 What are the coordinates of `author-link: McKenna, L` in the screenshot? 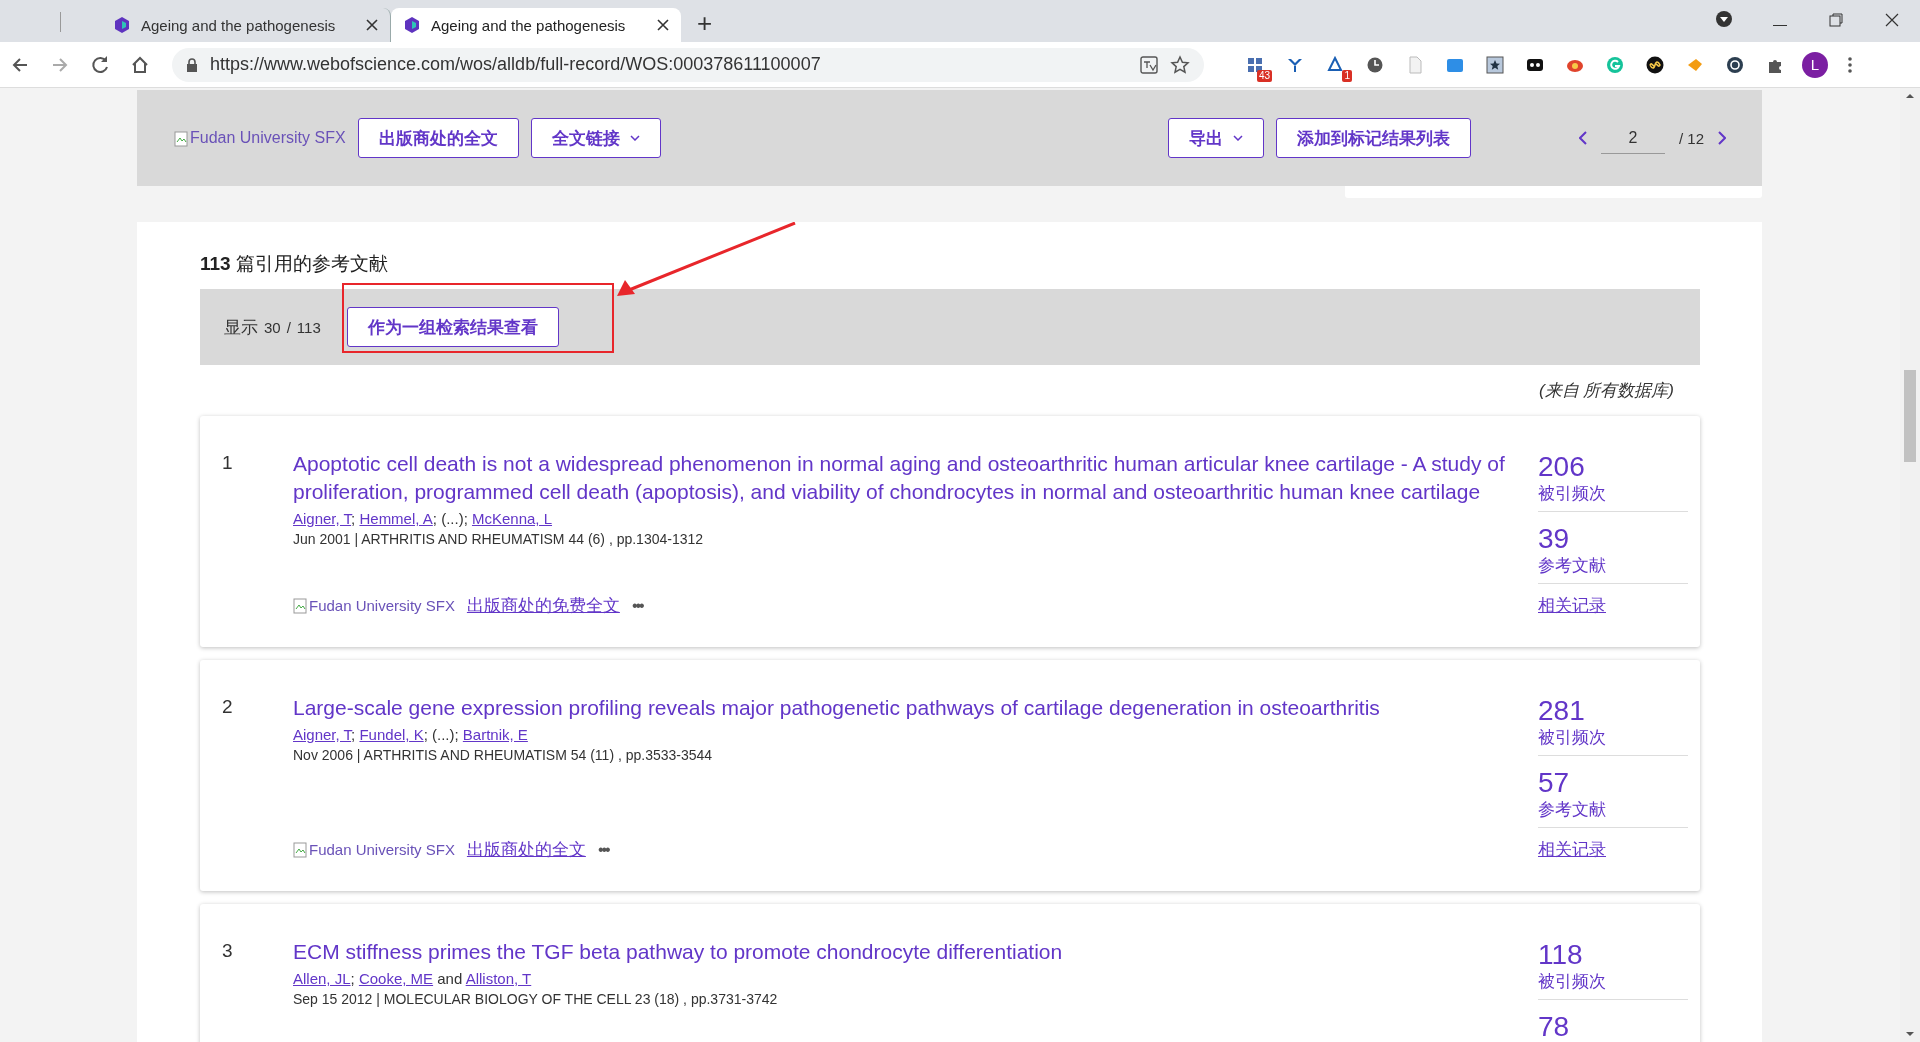 It's located at (512, 518).